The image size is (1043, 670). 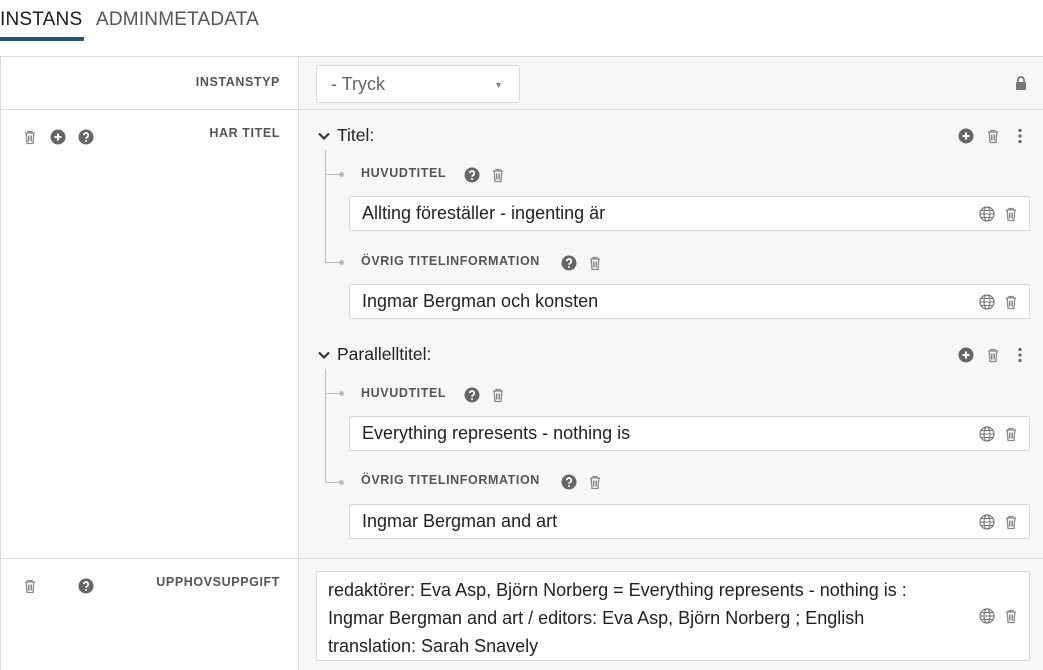 I want to click on tab-adminmetadata: ADMINMETADATA, so click(x=177, y=20).